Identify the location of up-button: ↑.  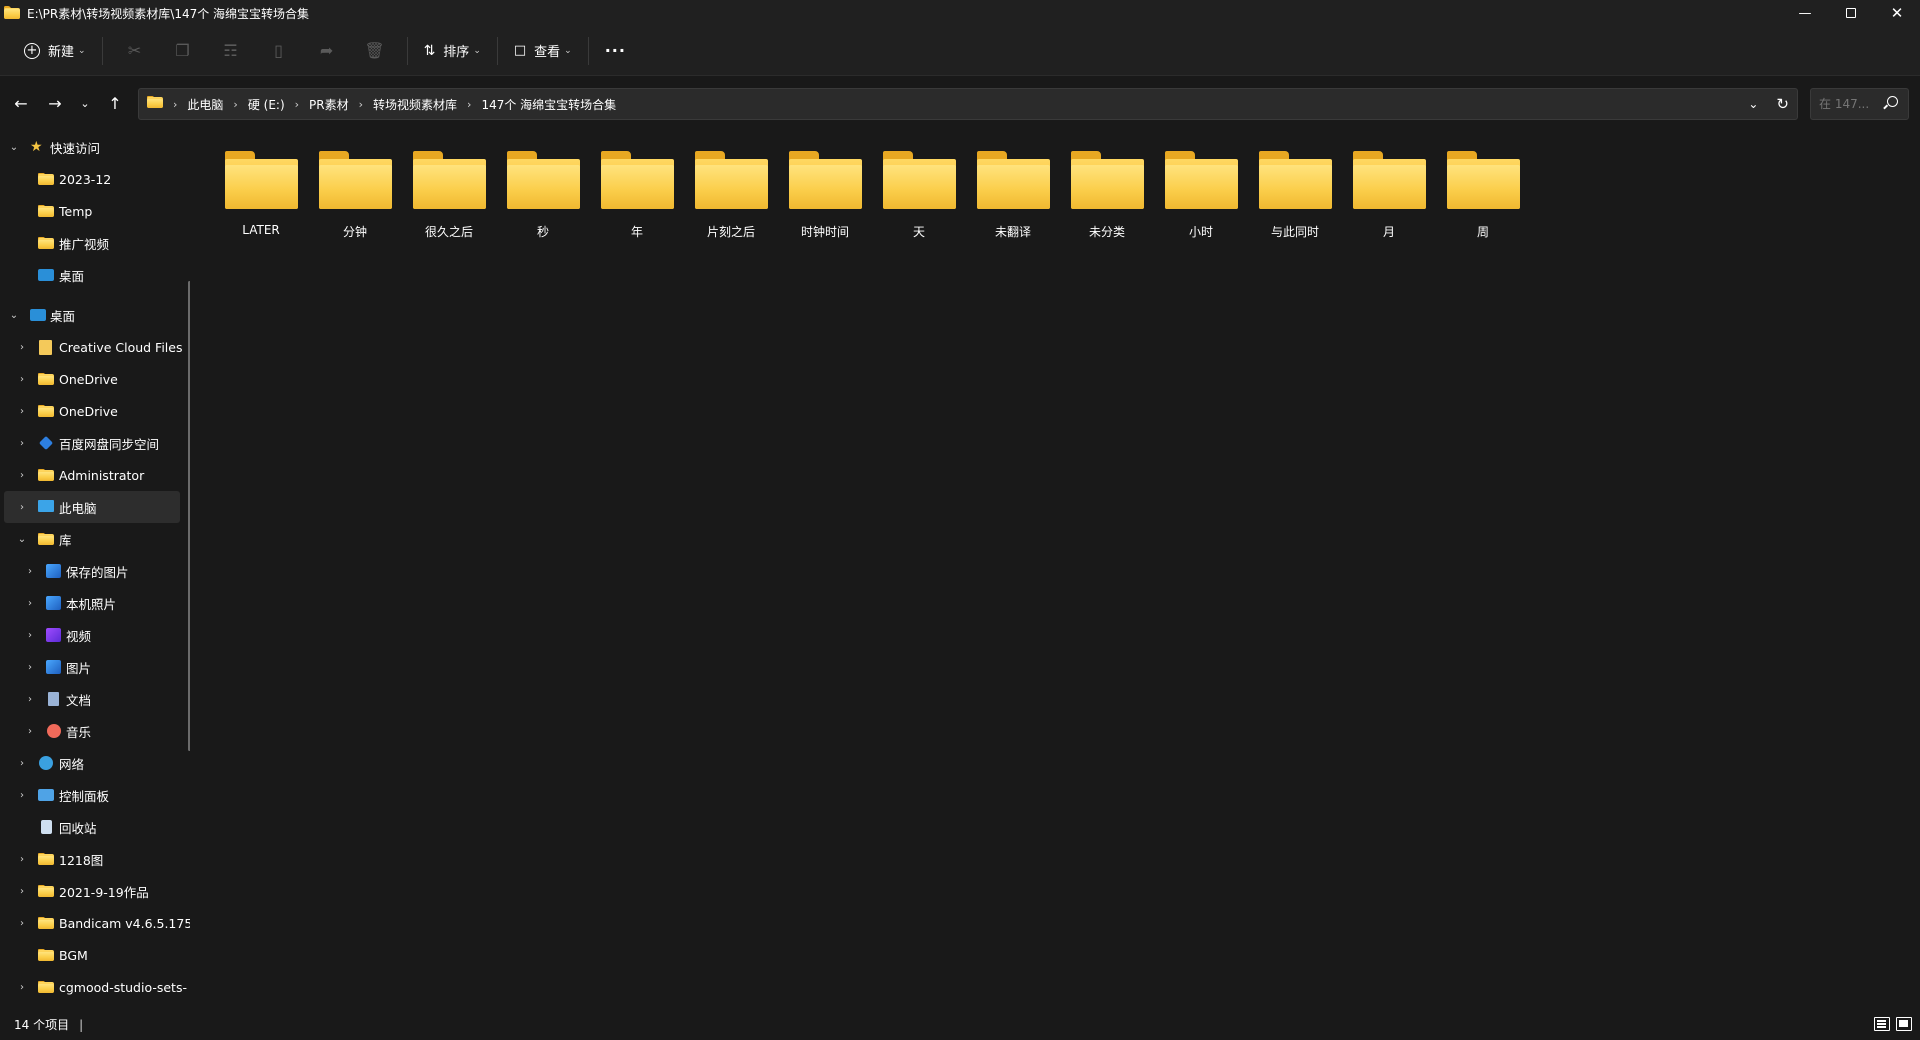
(115, 103).